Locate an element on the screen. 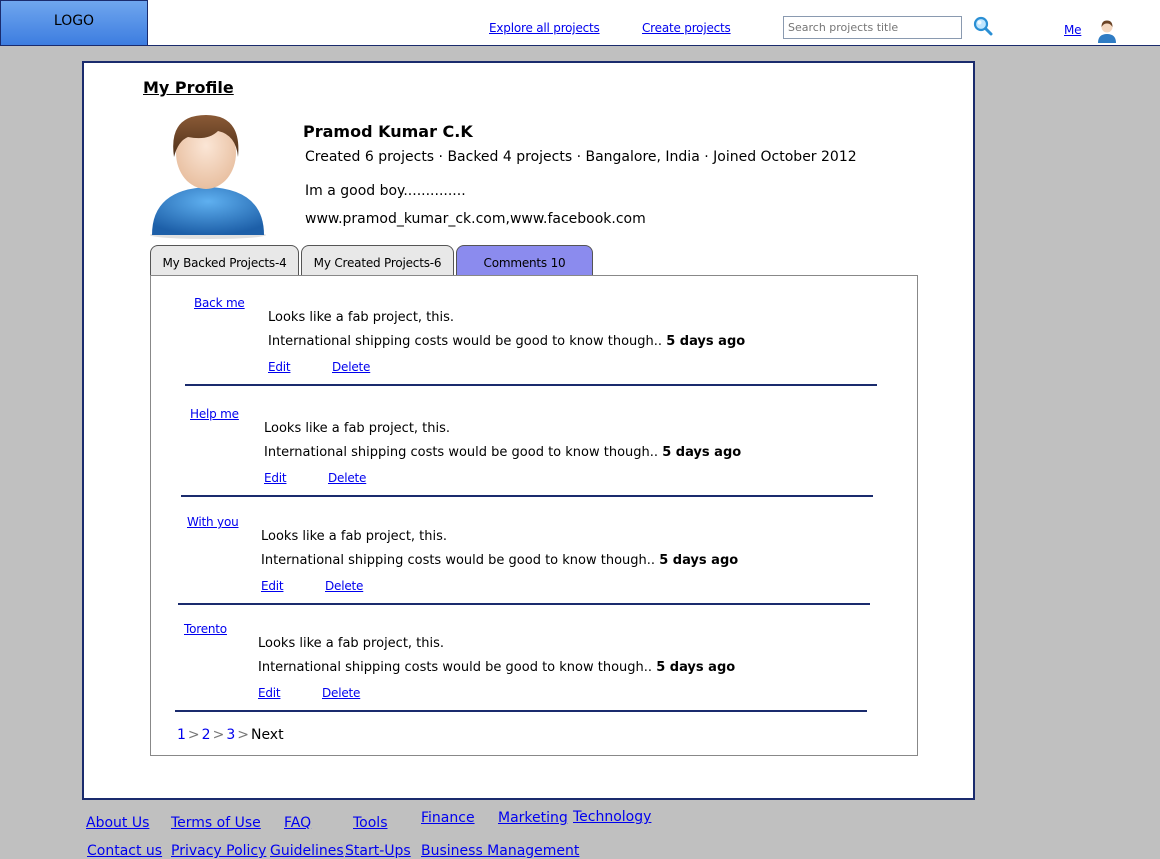 The height and width of the screenshot is (859, 1160). page-link-2: 2 is located at coordinates (206, 735).